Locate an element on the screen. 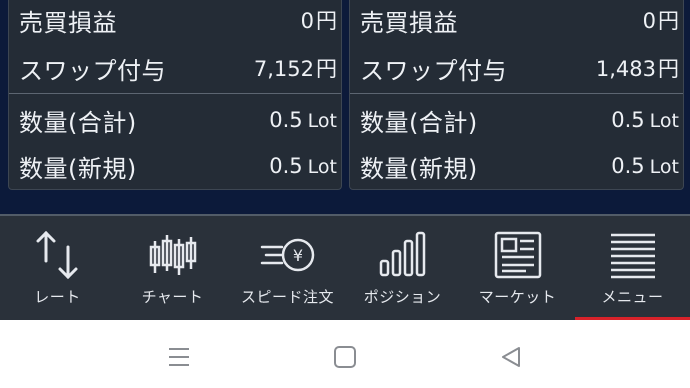 Image resolution: width=690 pixels, height=388 pixels. nav-menu: メニュー is located at coordinates (632, 268).